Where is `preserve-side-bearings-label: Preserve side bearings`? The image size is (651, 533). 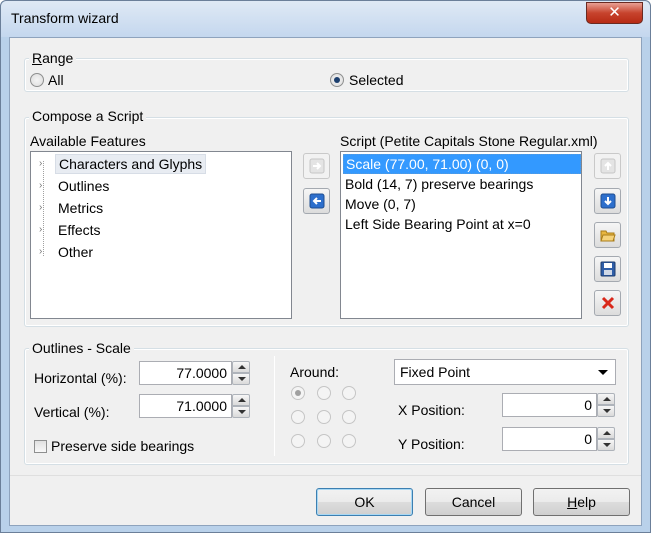 preserve-side-bearings-label: Preserve side bearings is located at coordinates (122, 446).